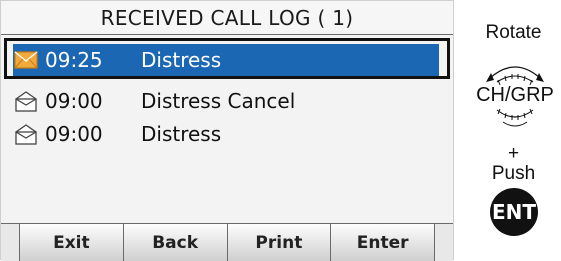 The height and width of the screenshot is (261, 561). I want to click on print-softkey: Print, so click(279, 242).